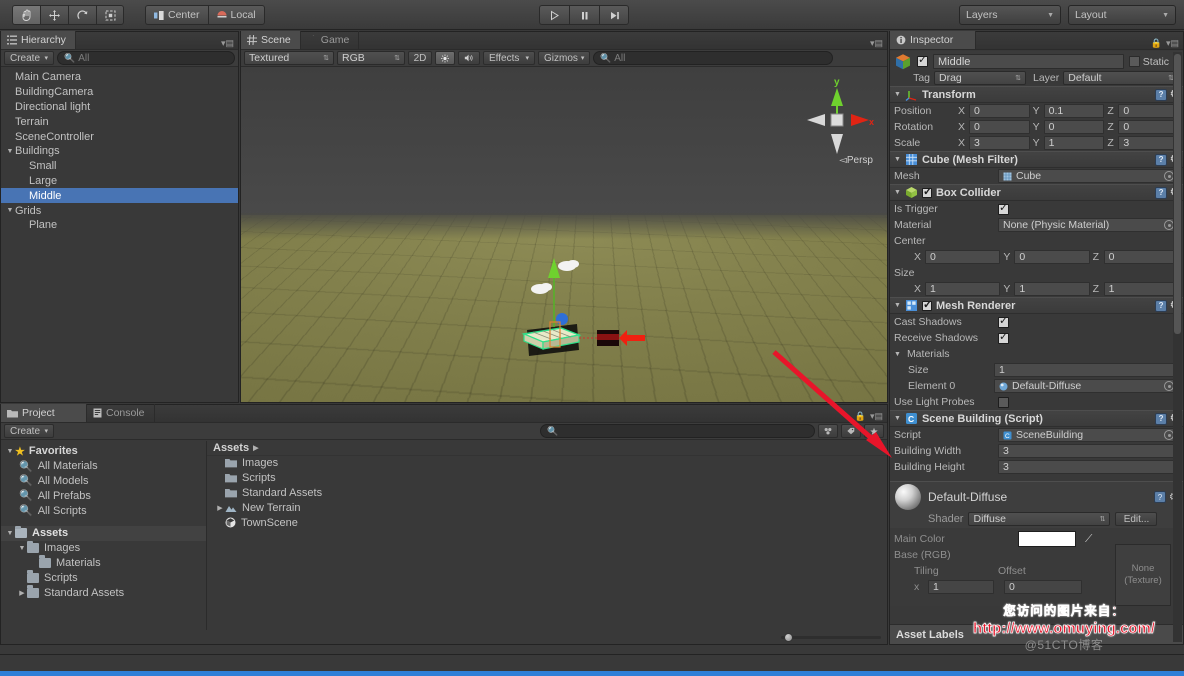 This screenshot has width=1184, height=676. What do you see at coordinates (371, 58) in the screenshot?
I see `color-mode-dropdown: RGB ⇅` at bounding box center [371, 58].